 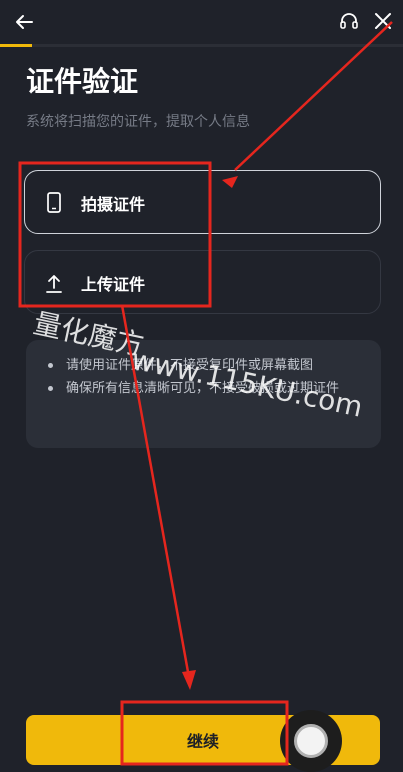 I want to click on close-icon, so click(x=383, y=21).